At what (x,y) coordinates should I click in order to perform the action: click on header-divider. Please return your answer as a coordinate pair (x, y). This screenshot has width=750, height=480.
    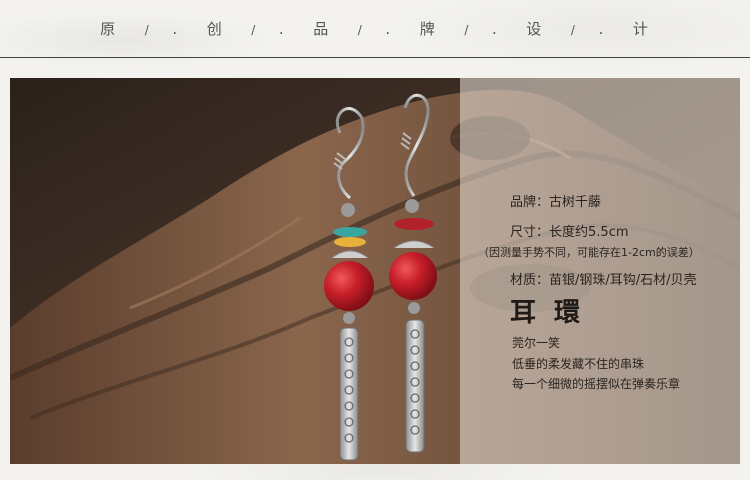
    Looking at the image, I should click on (375, 57).